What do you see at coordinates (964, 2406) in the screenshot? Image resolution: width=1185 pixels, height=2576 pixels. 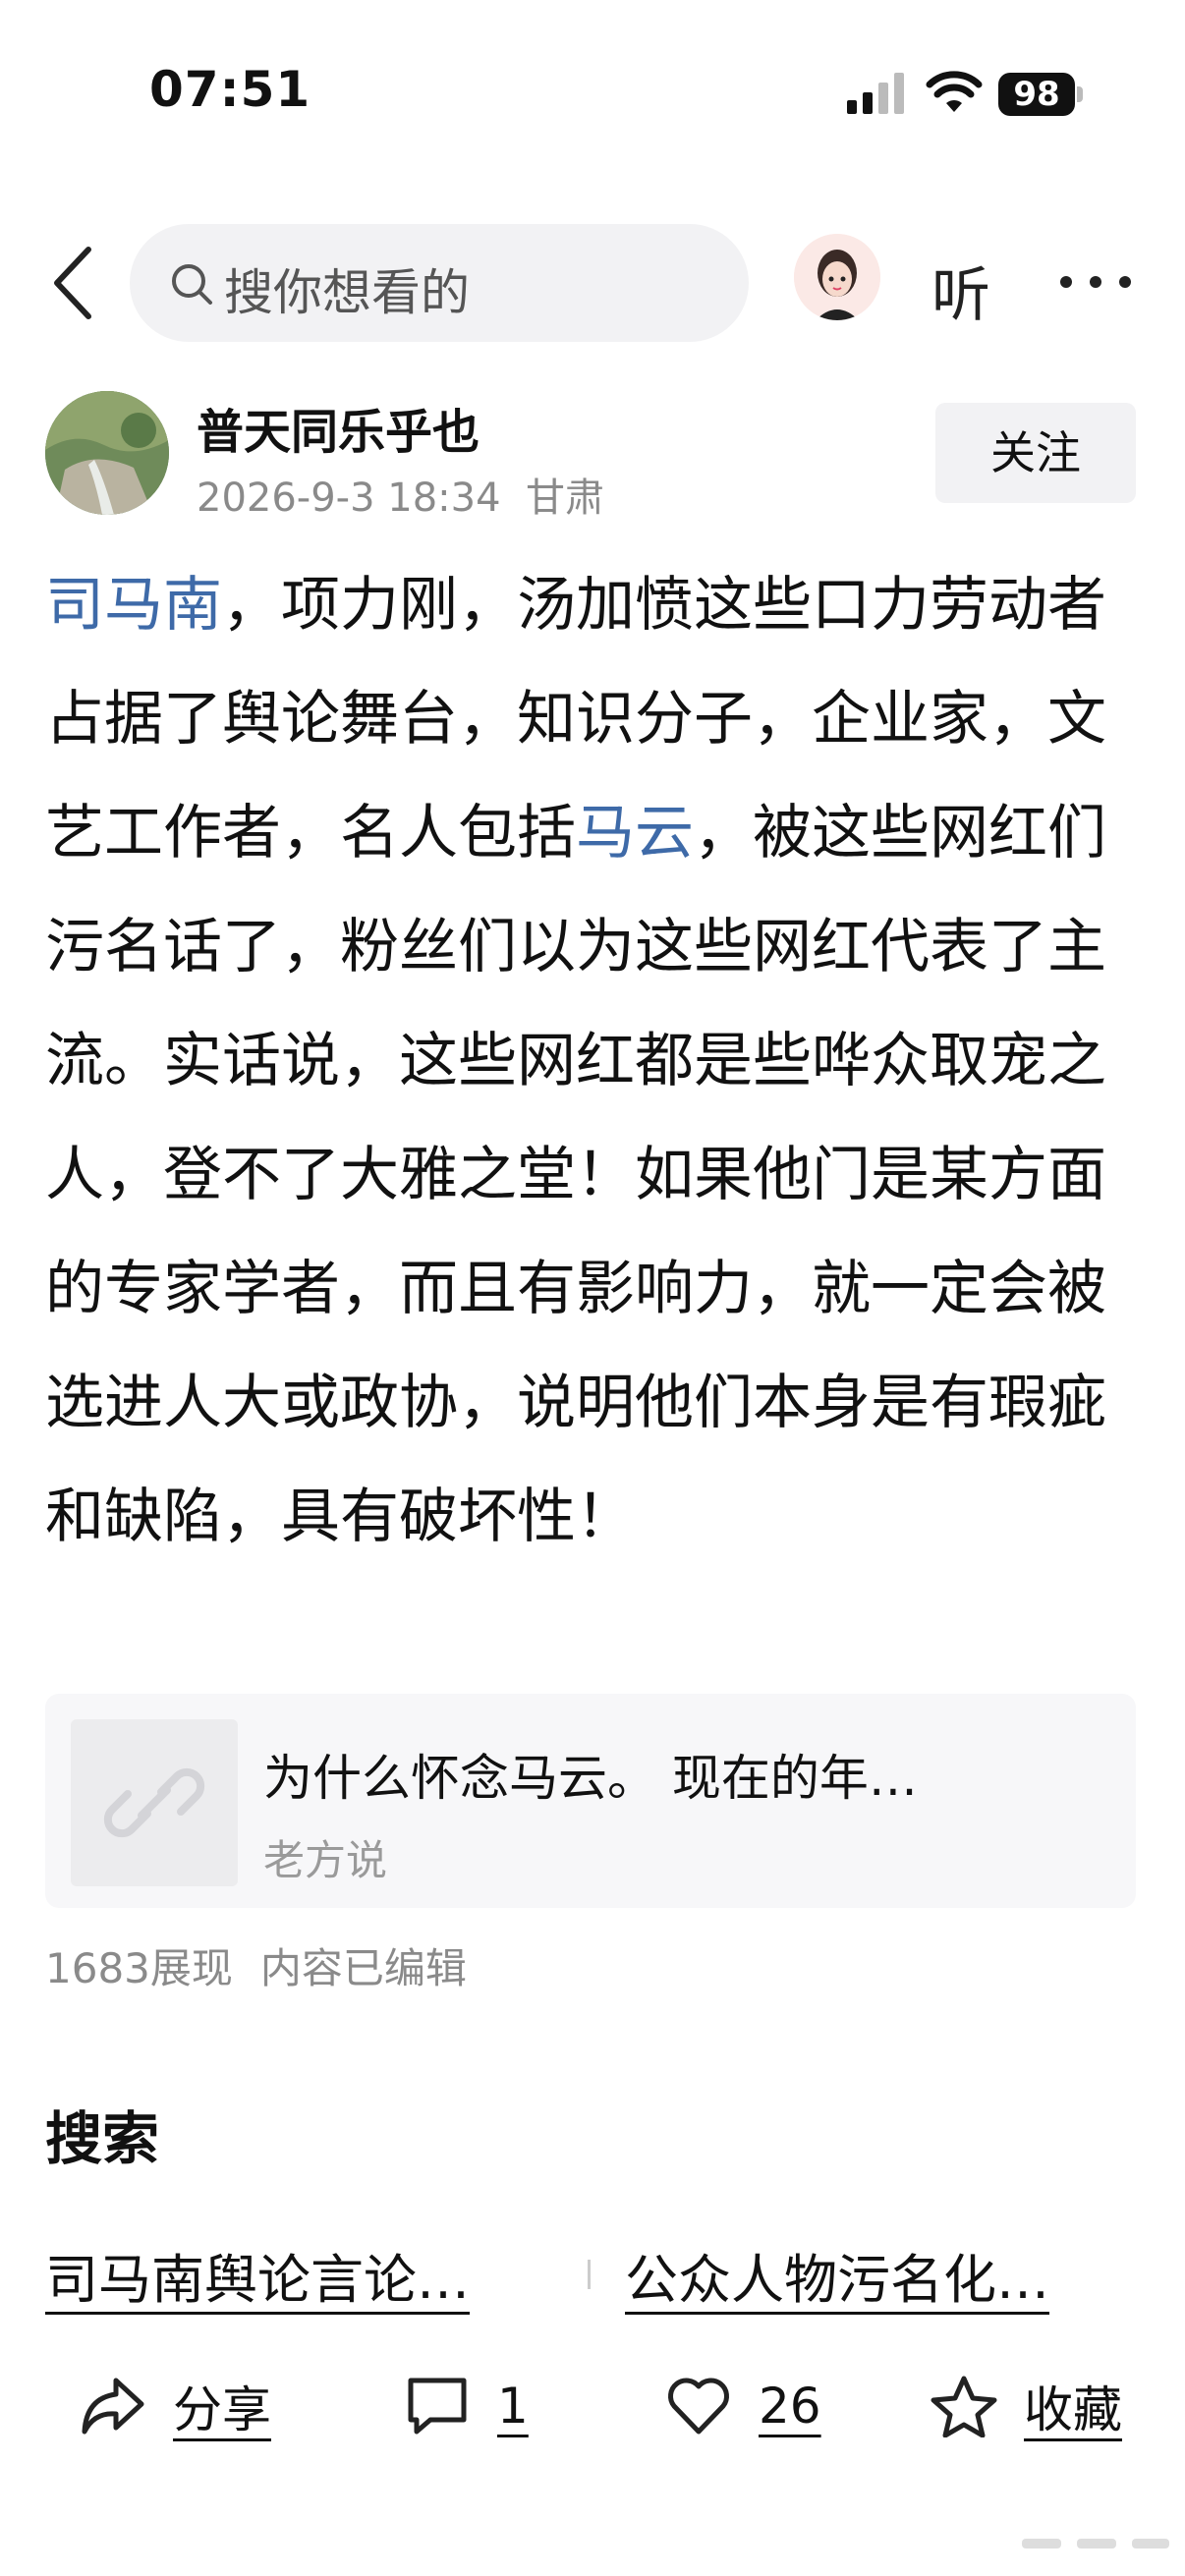 I see `star-icon` at bounding box center [964, 2406].